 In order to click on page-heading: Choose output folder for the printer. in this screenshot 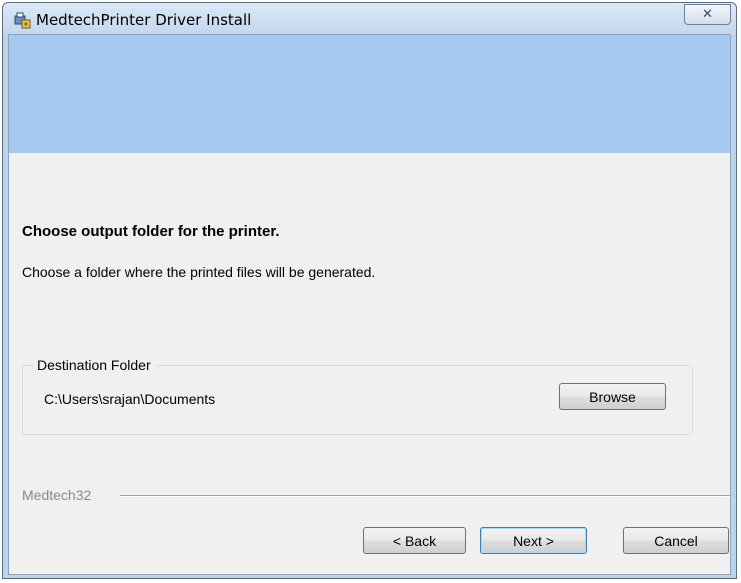, I will do `click(151, 231)`.